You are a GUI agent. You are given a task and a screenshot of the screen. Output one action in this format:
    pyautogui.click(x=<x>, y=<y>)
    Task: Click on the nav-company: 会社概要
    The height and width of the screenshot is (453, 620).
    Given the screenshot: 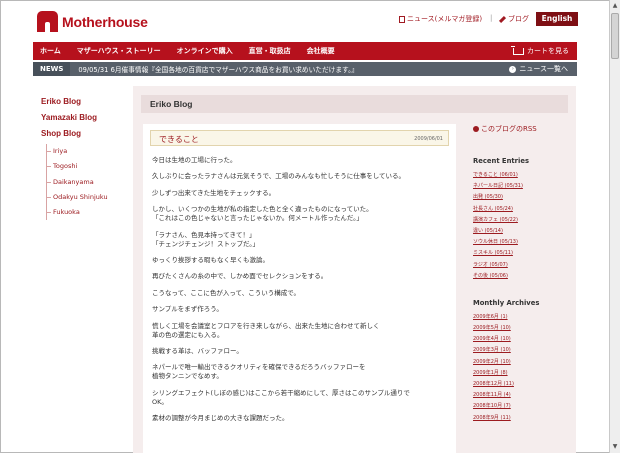 What is the action you would take?
    pyautogui.click(x=321, y=51)
    